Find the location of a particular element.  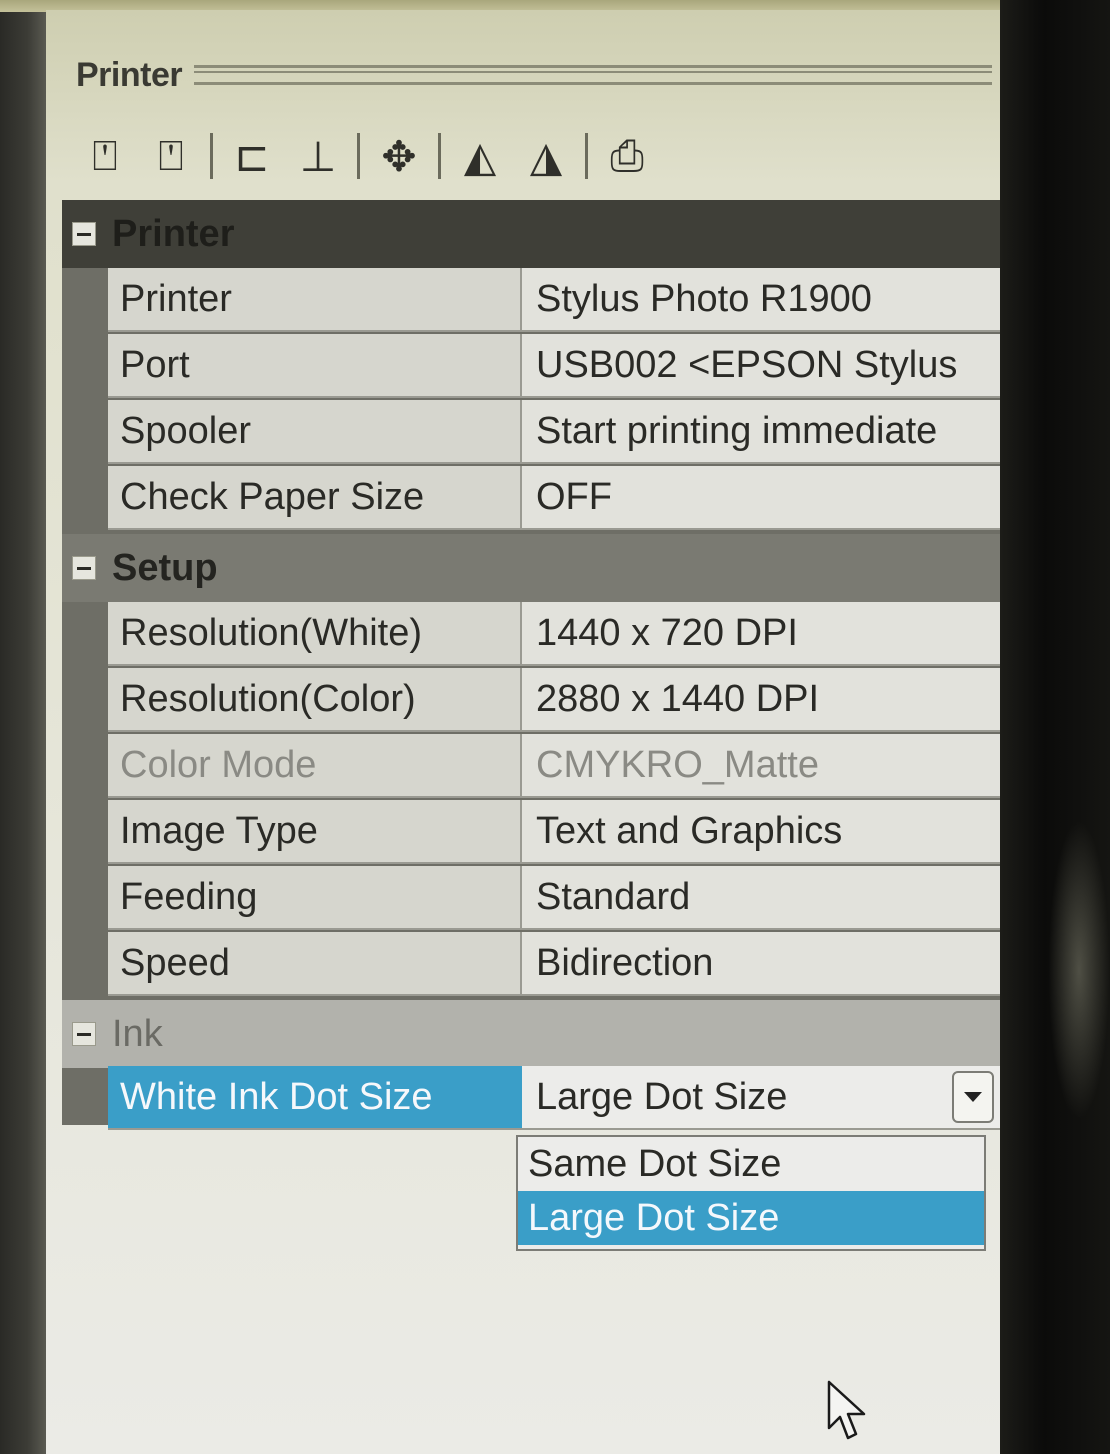

toolbar: ⍞ ⍞ ⊏ ⊥ ✥ ◭ ◮ ⎙ is located at coordinates (532, 156).